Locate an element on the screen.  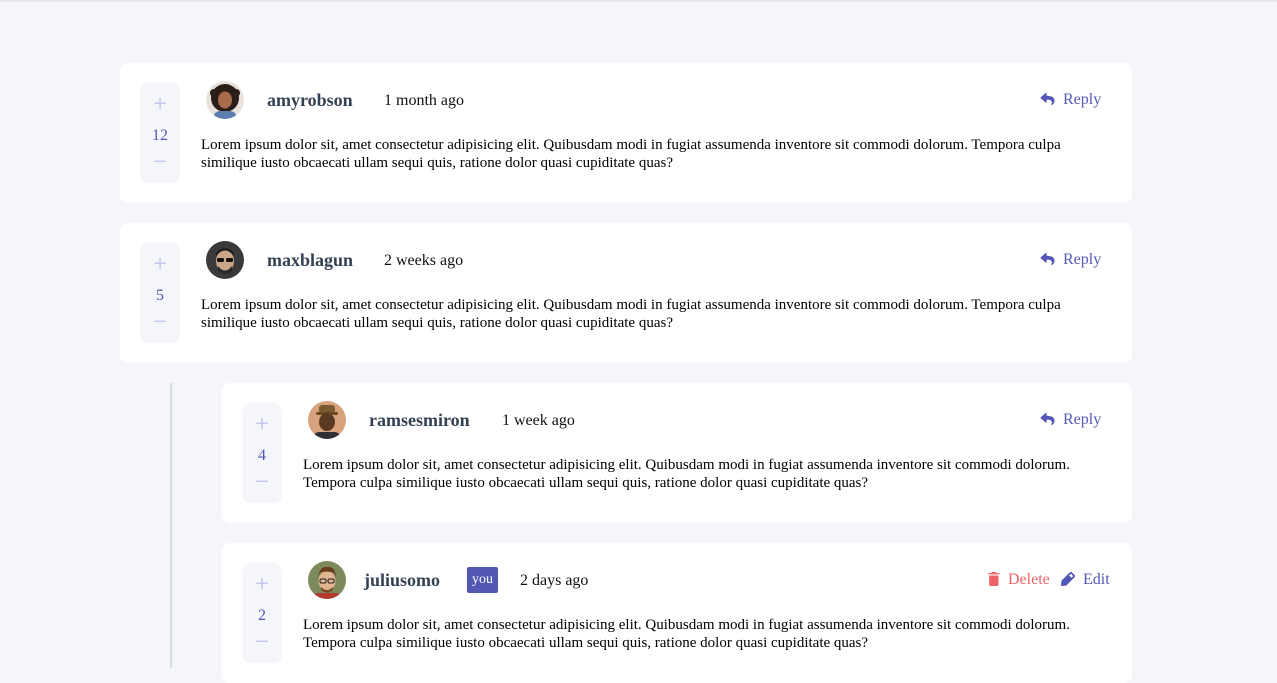
top-border is located at coordinates (638, 1).